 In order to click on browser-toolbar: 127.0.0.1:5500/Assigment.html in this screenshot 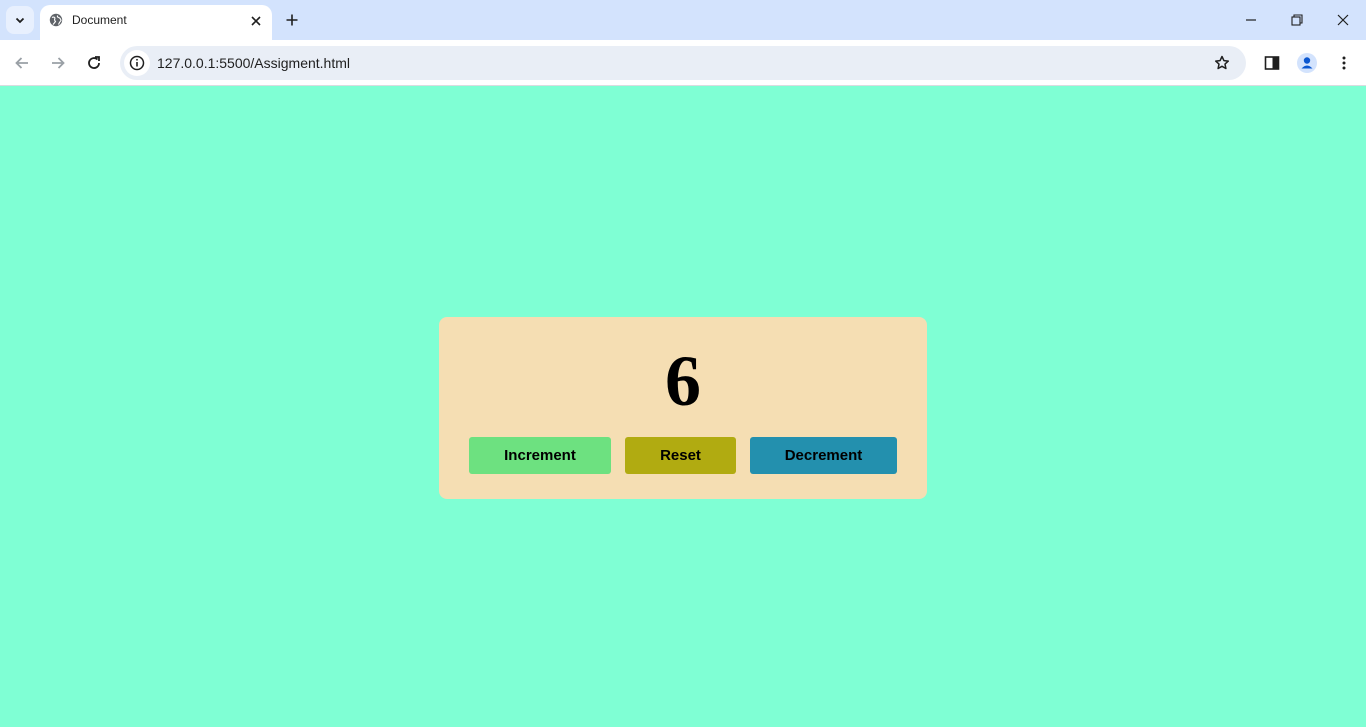, I will do `click(683, 63)`.